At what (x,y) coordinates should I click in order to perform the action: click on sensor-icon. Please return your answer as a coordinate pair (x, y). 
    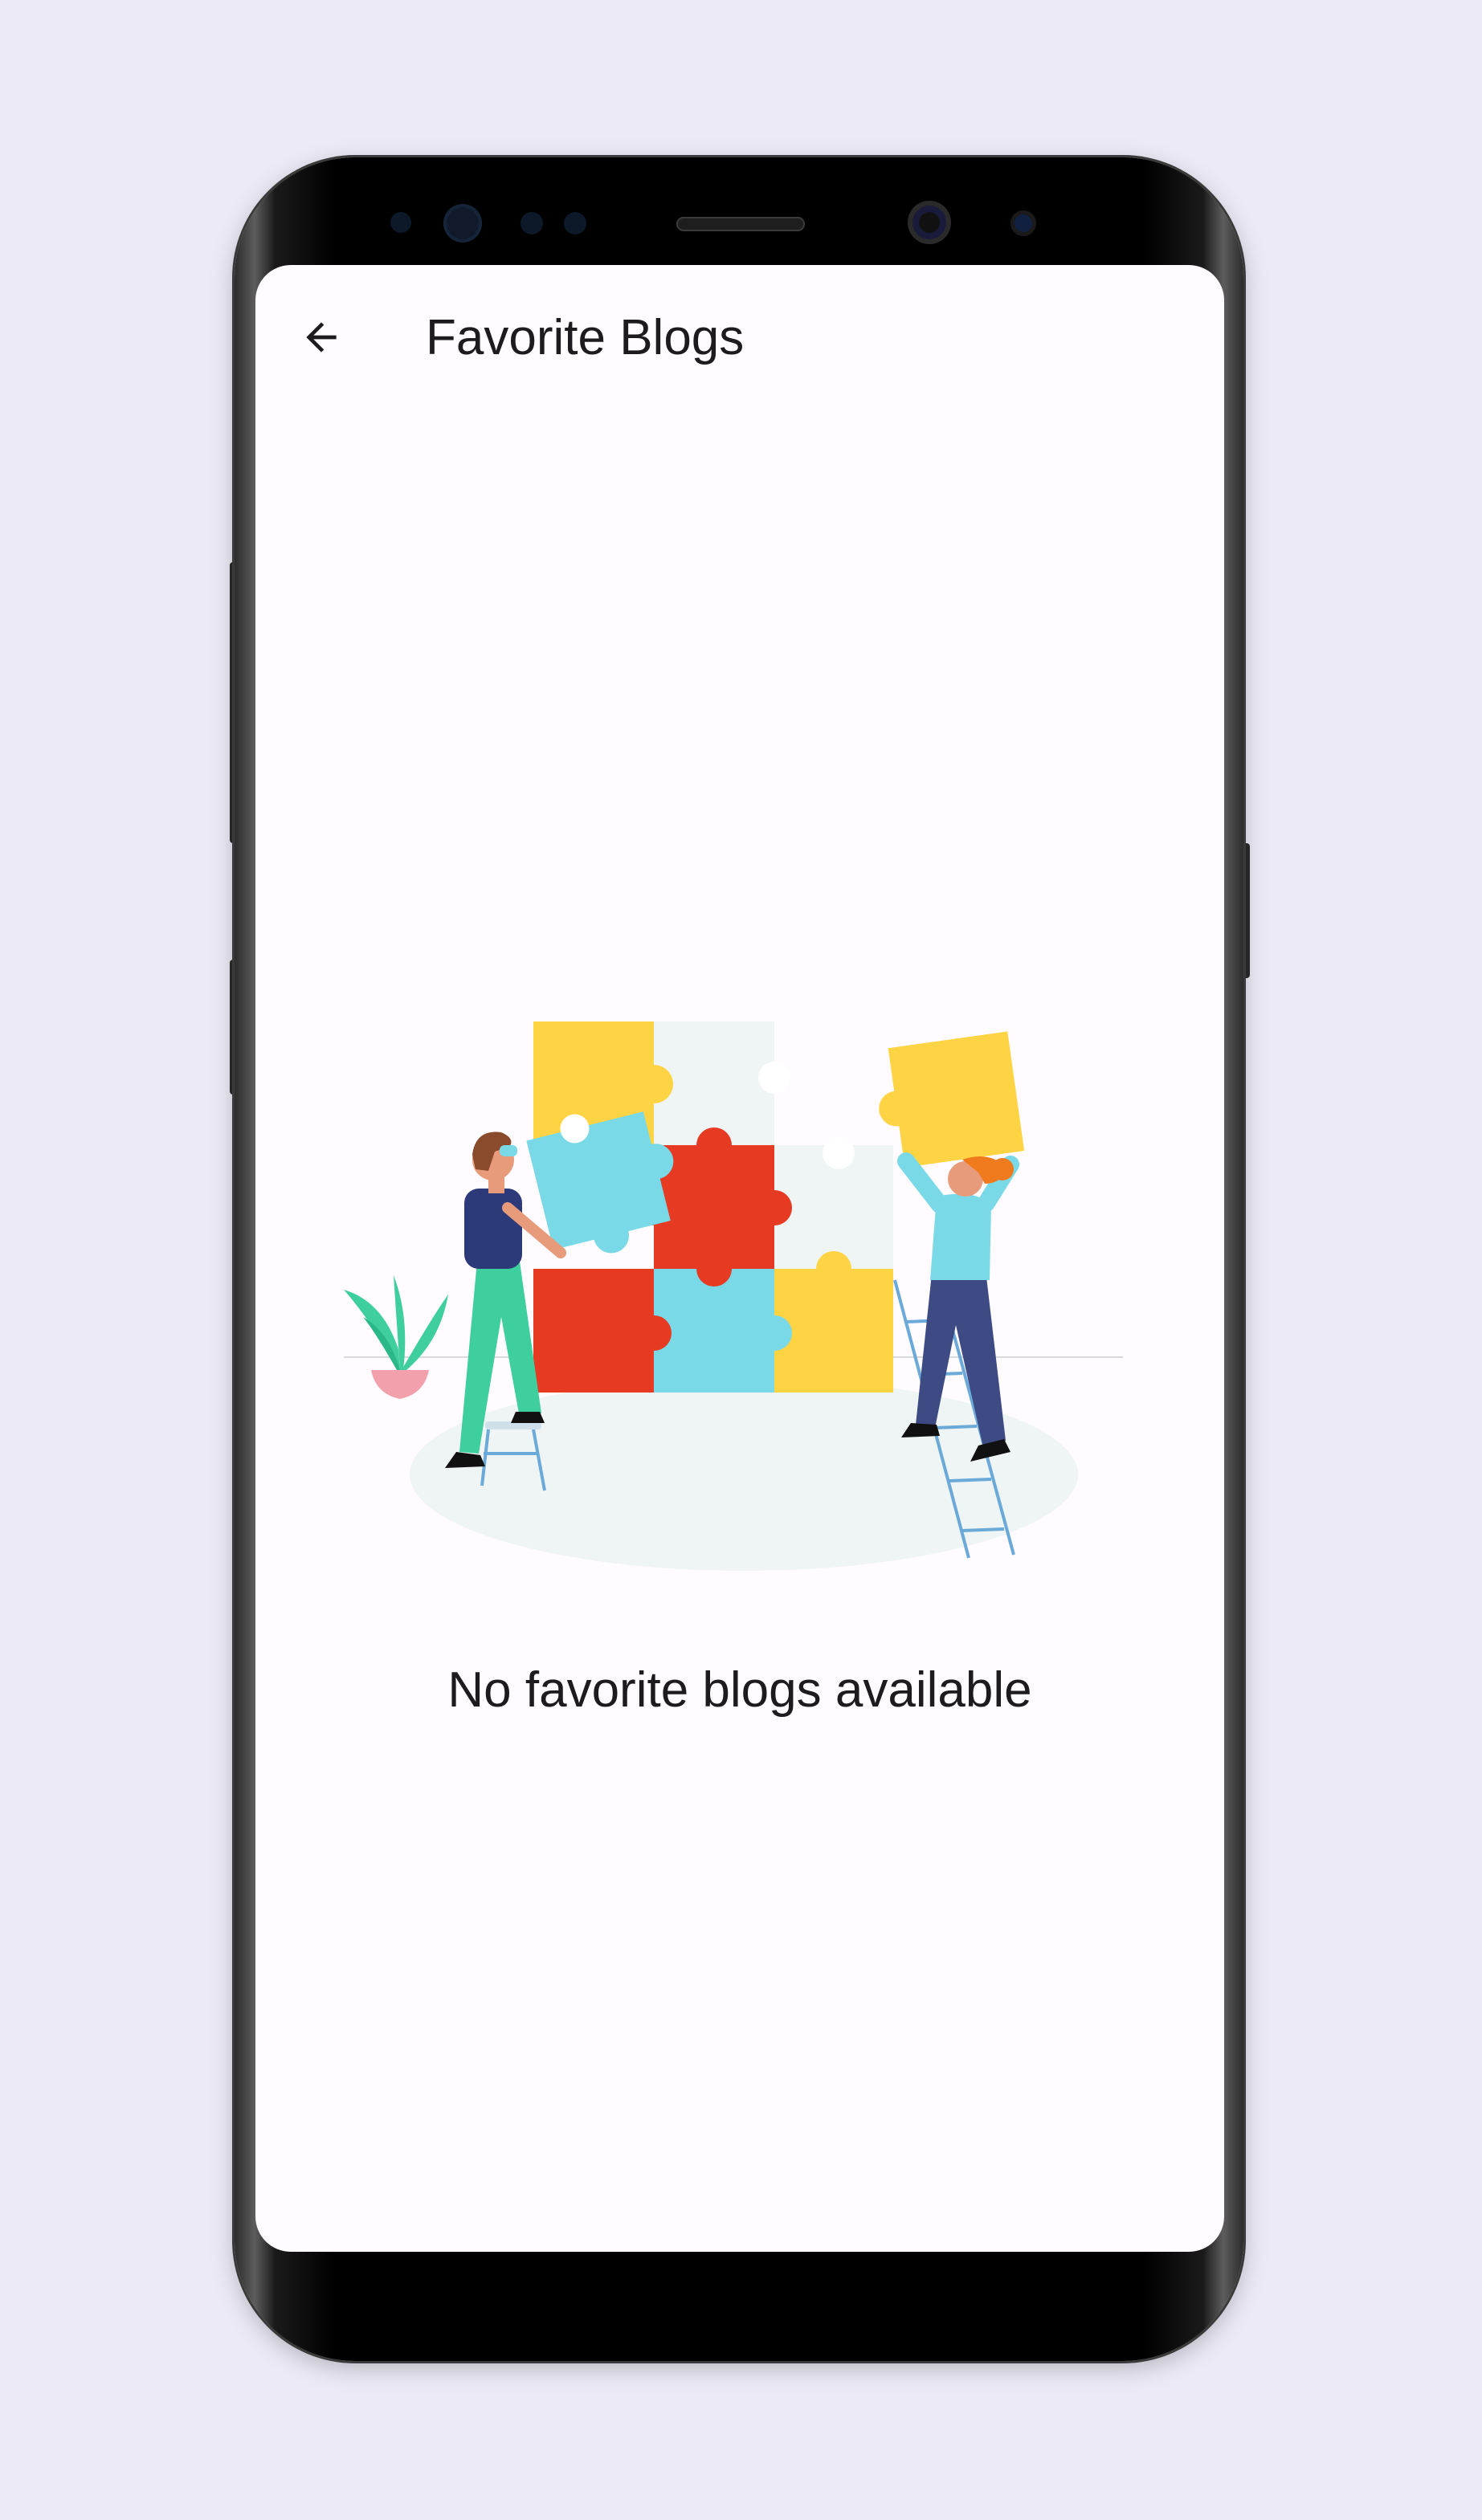
    Looking at the image, I should click on (400, 222).